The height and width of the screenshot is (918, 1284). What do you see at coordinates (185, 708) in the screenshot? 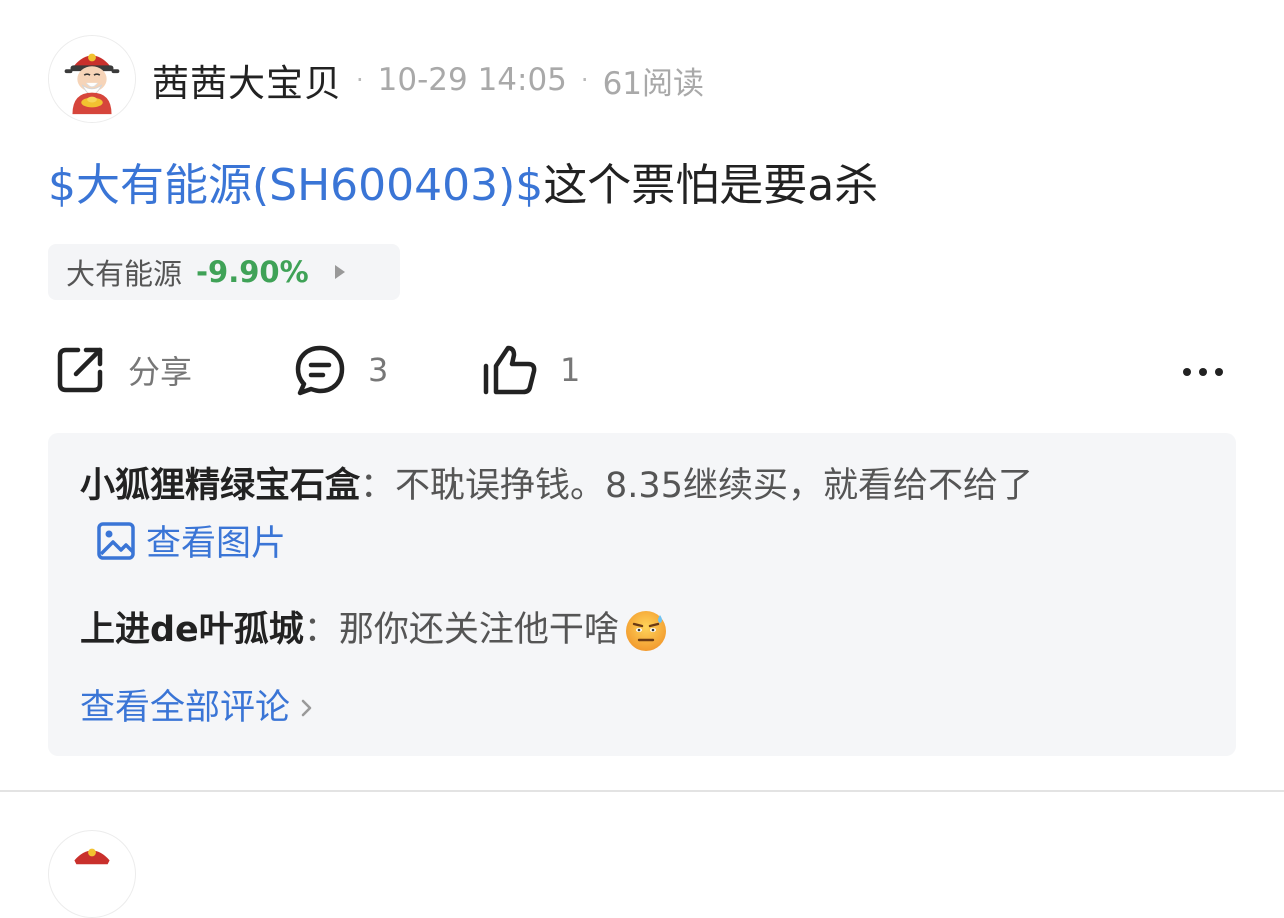
I see `view-all-comments-label: 查看全部评论` at bounding box center [185, 708].